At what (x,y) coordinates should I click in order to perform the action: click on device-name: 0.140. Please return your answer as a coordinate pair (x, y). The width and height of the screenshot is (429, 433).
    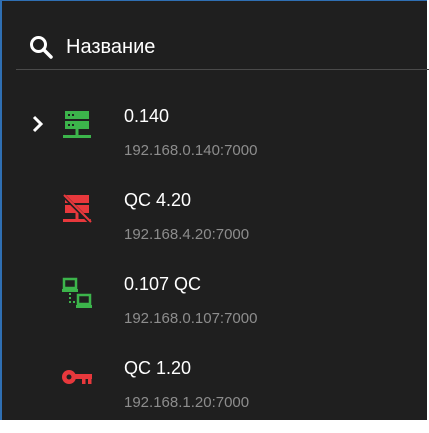
    Looking at the image, I should click on (147, 116).